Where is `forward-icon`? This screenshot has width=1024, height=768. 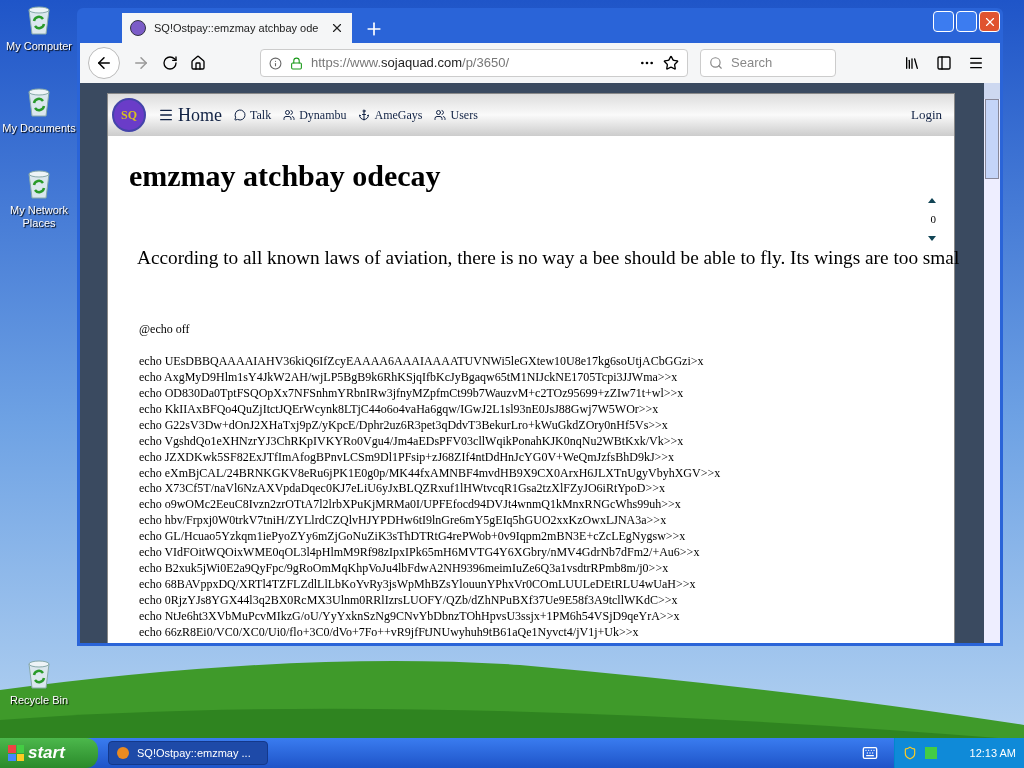
forward-icon is located at coordinates (141, 63).